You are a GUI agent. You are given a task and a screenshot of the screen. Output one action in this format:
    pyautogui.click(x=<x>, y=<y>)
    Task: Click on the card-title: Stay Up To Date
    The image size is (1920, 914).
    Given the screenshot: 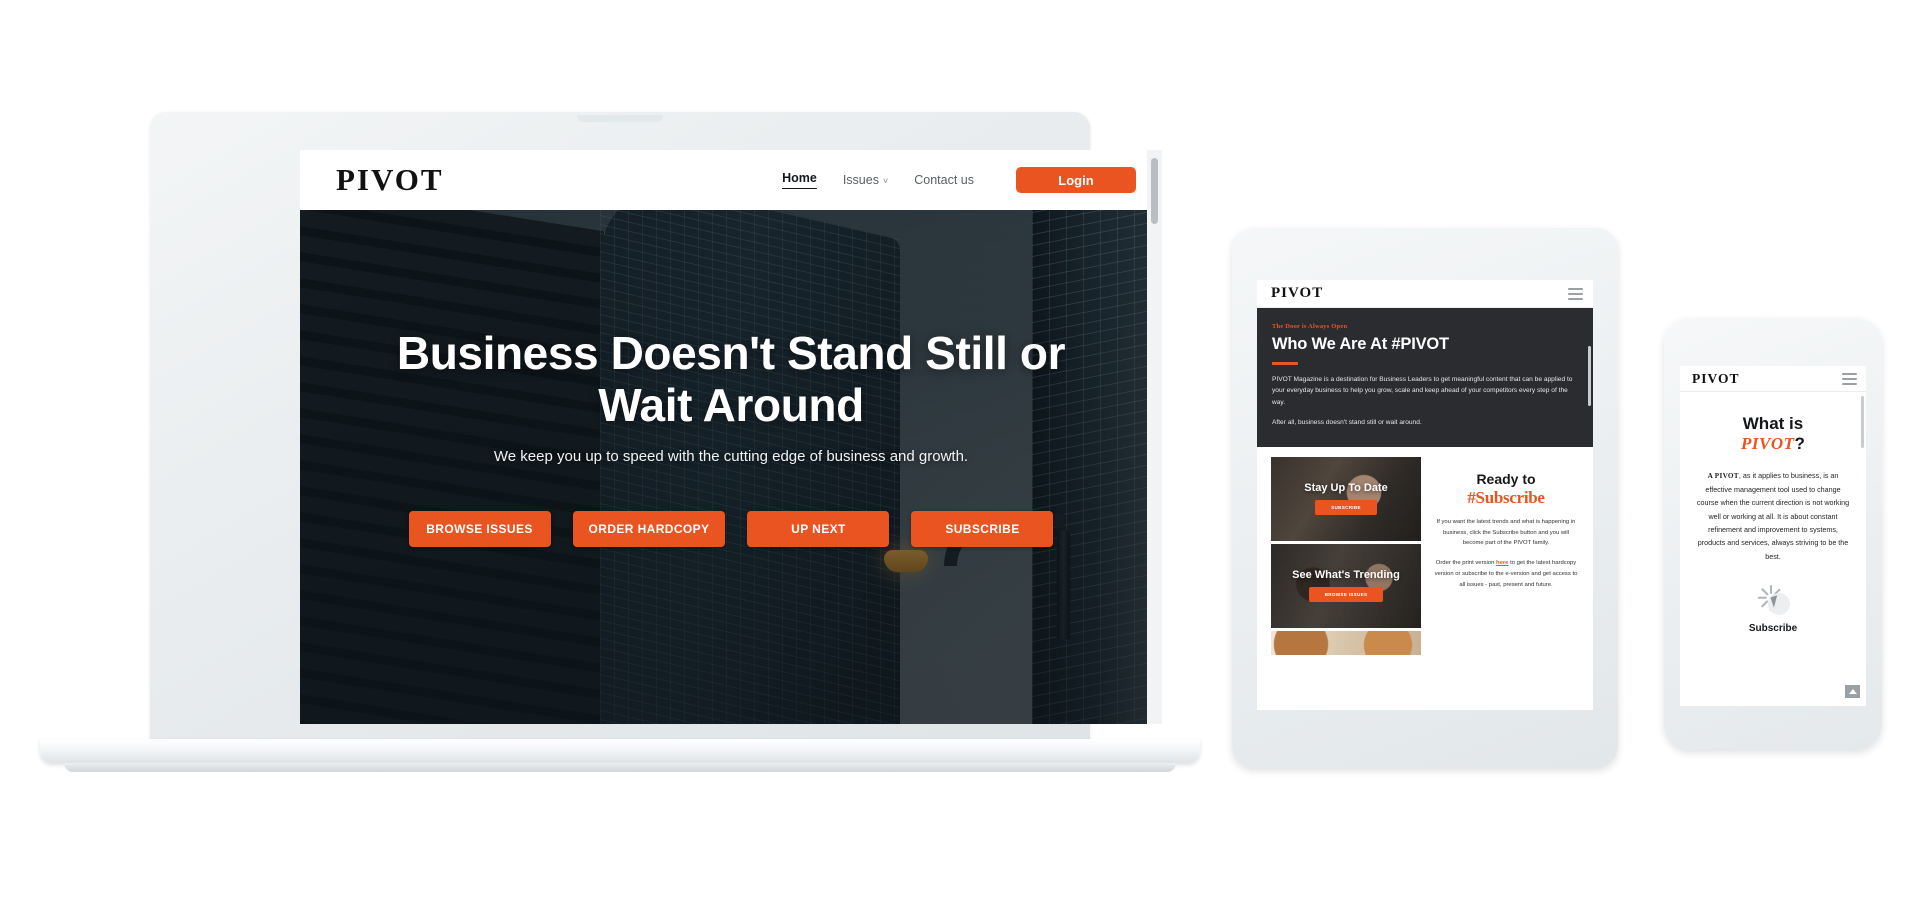 What is the action you would take?
    pyautogui.click(x=1346, y=488)
    